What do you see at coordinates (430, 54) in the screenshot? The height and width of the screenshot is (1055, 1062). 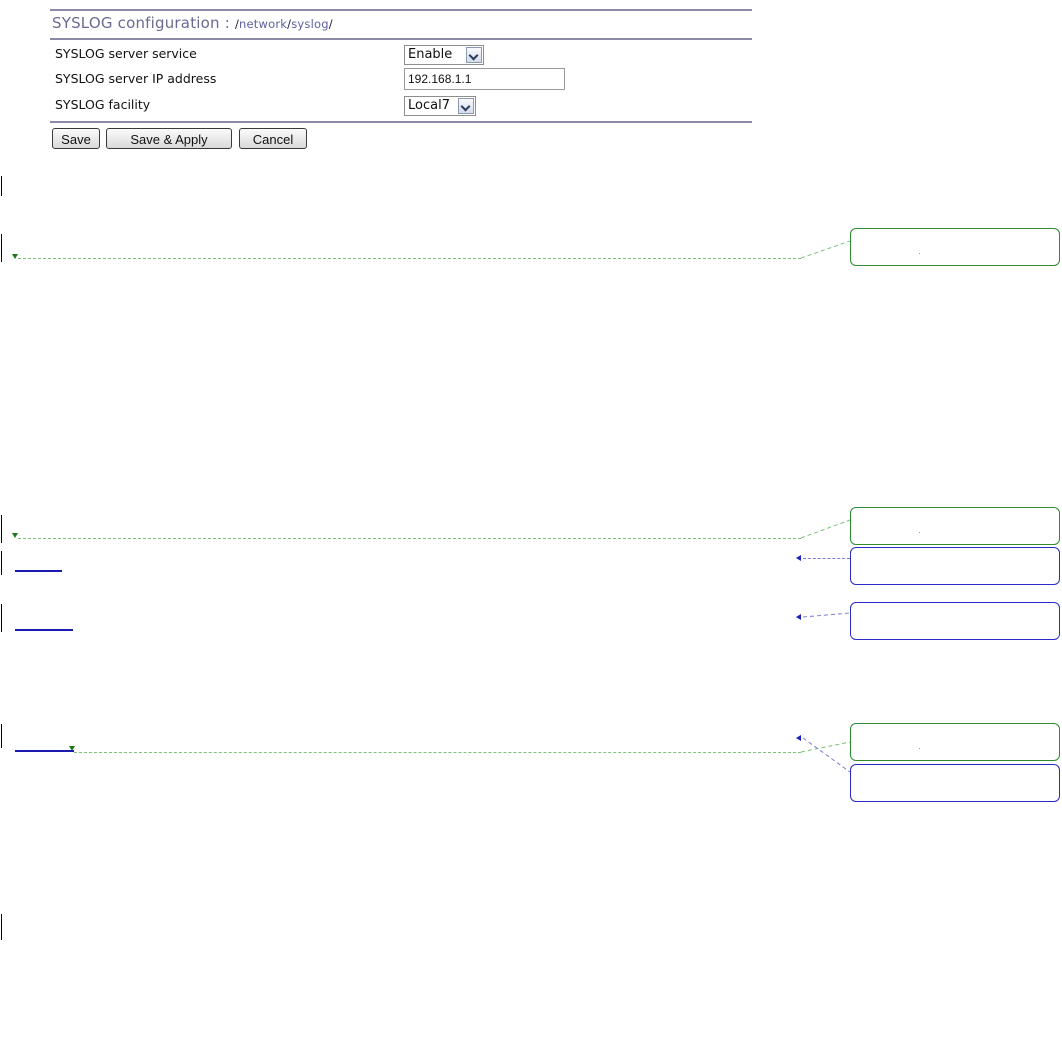 I see `server-service-value: Enable` at bounding box center [430, 54].